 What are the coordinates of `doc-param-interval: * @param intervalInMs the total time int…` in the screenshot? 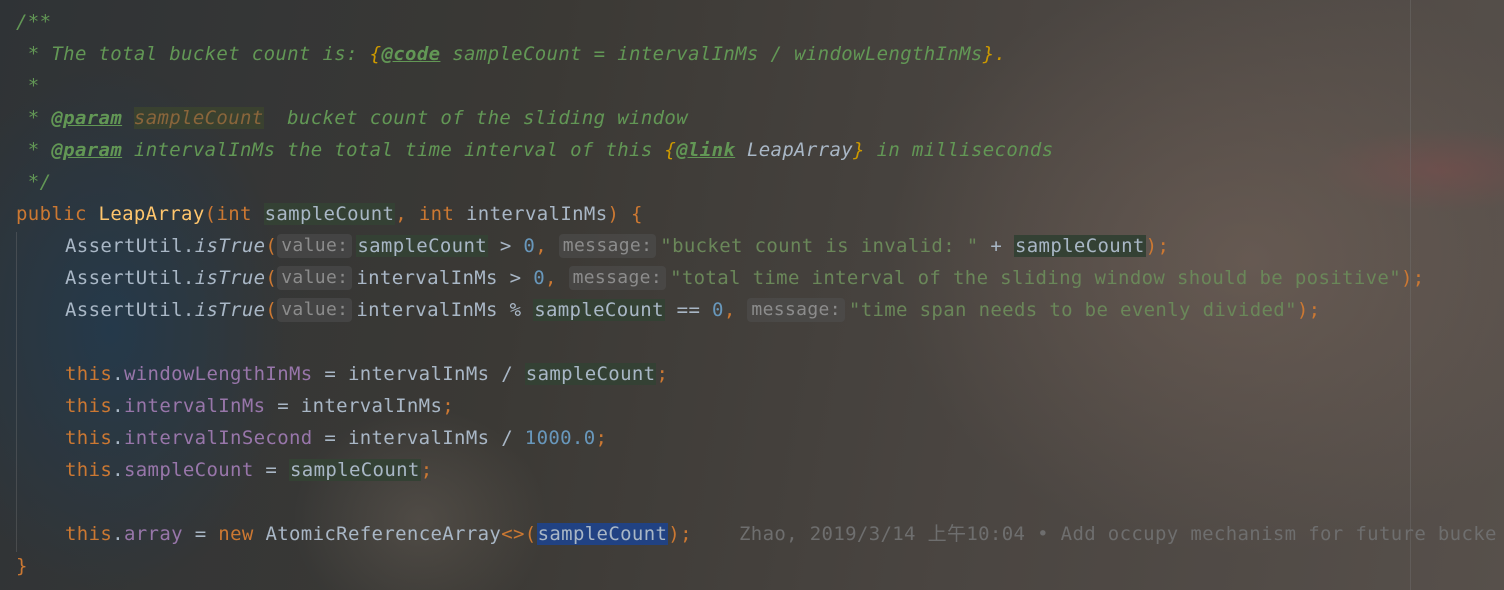 It's located at (535, 150).